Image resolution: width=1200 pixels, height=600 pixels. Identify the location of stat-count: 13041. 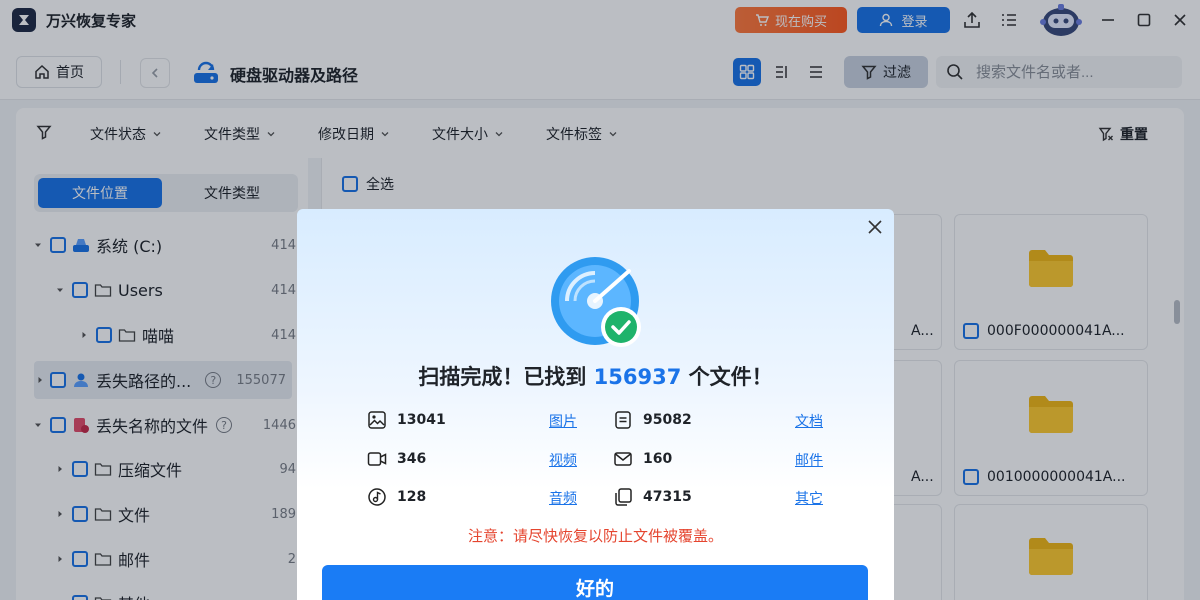
(421, 420).